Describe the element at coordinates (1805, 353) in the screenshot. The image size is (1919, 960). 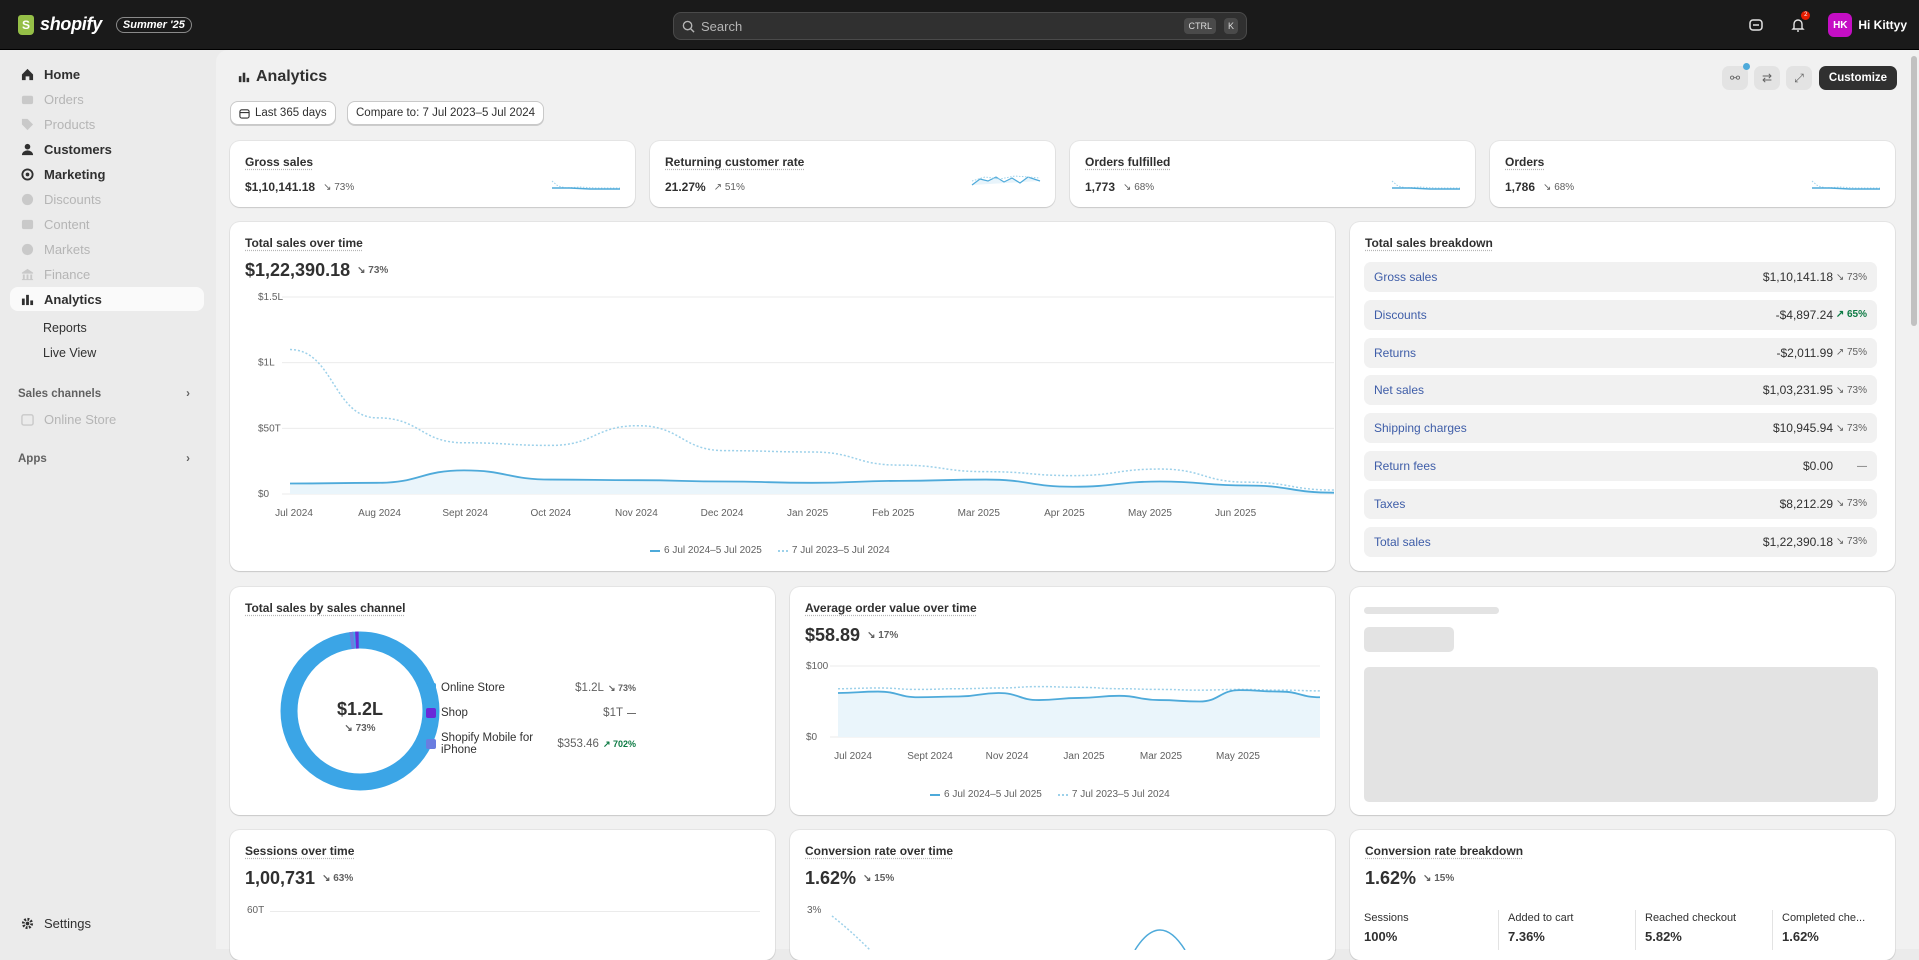
I see `breakdown-value: -$2,011.99` at that location.